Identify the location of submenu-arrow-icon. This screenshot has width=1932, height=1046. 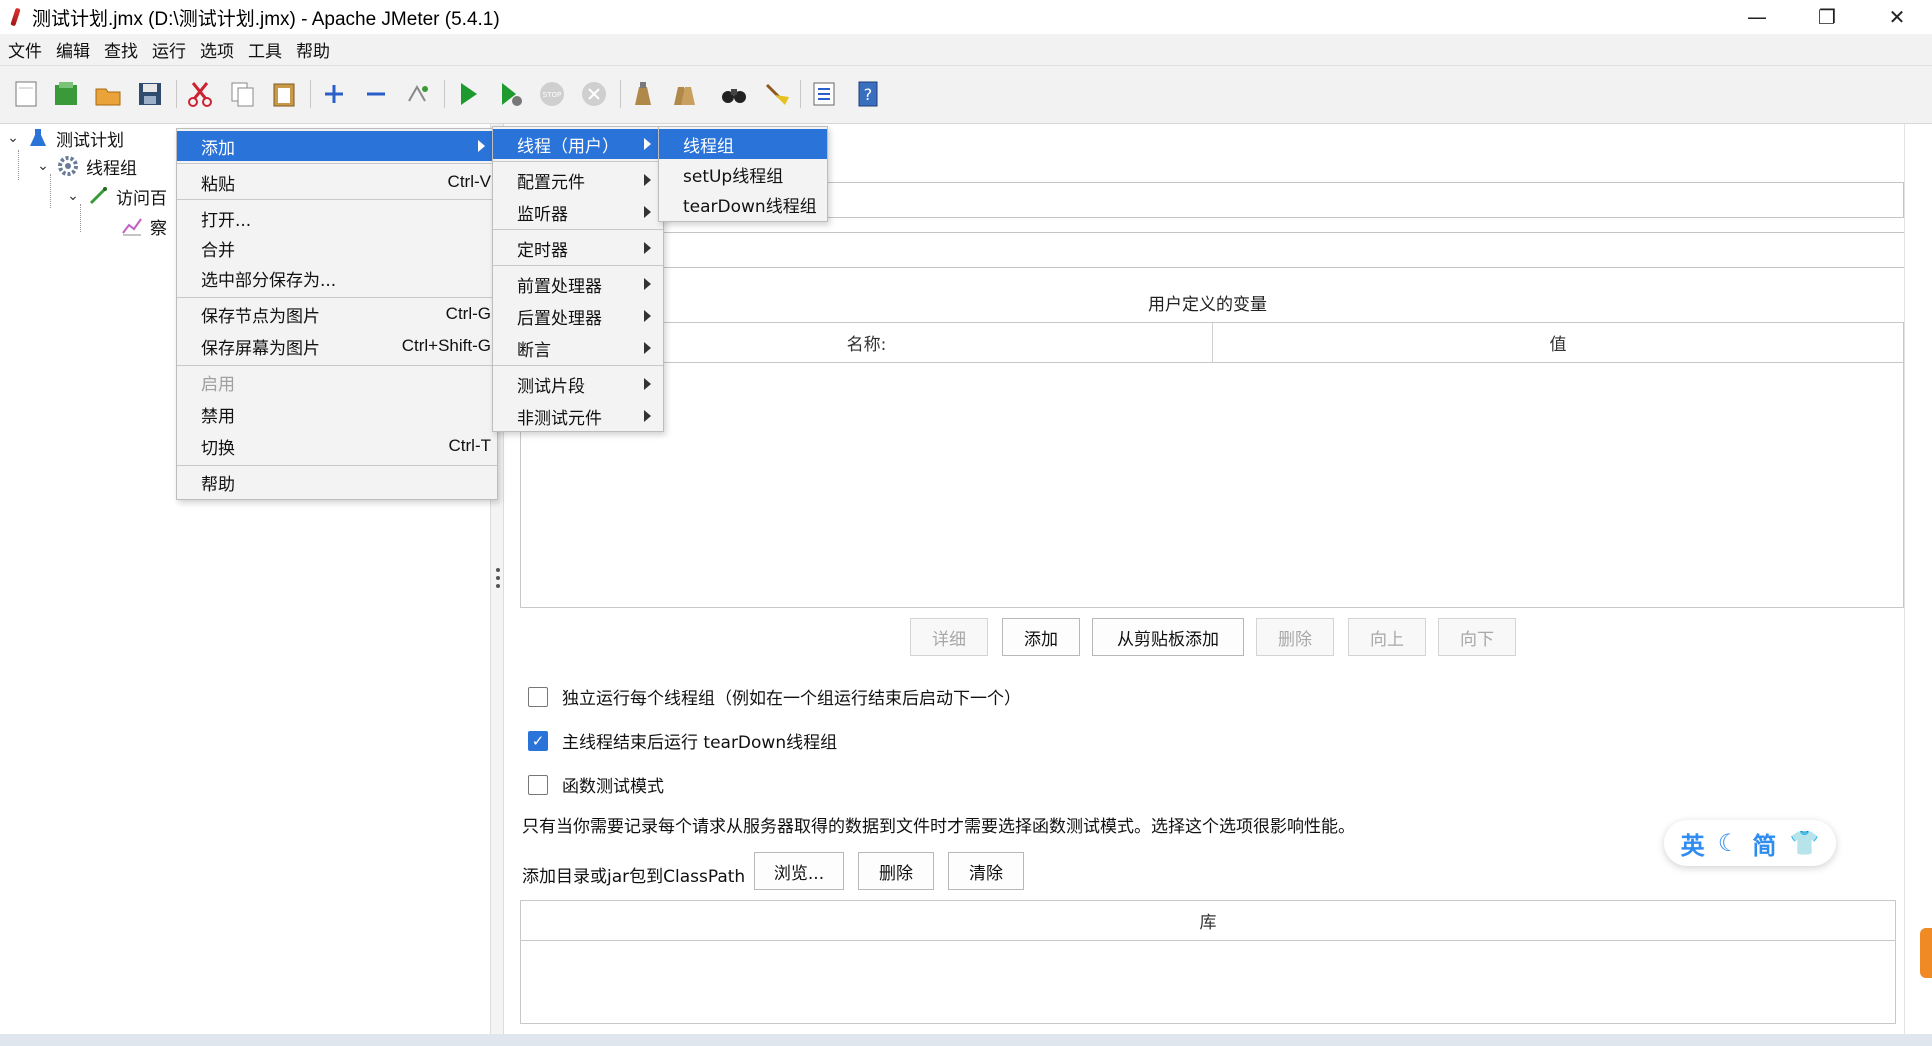
(647, 212).